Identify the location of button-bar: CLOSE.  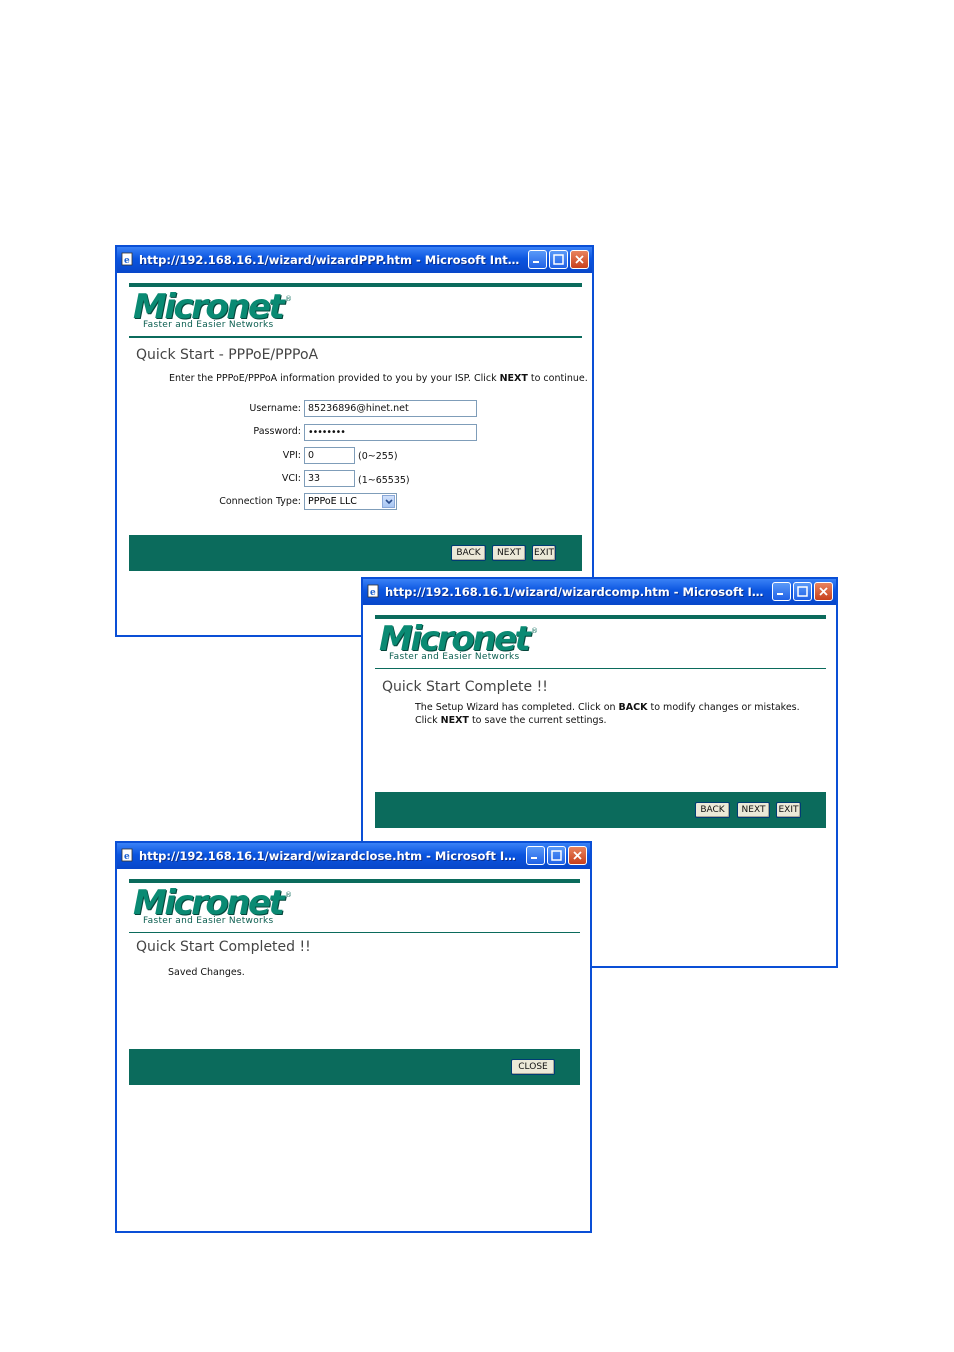
(354, 1067).